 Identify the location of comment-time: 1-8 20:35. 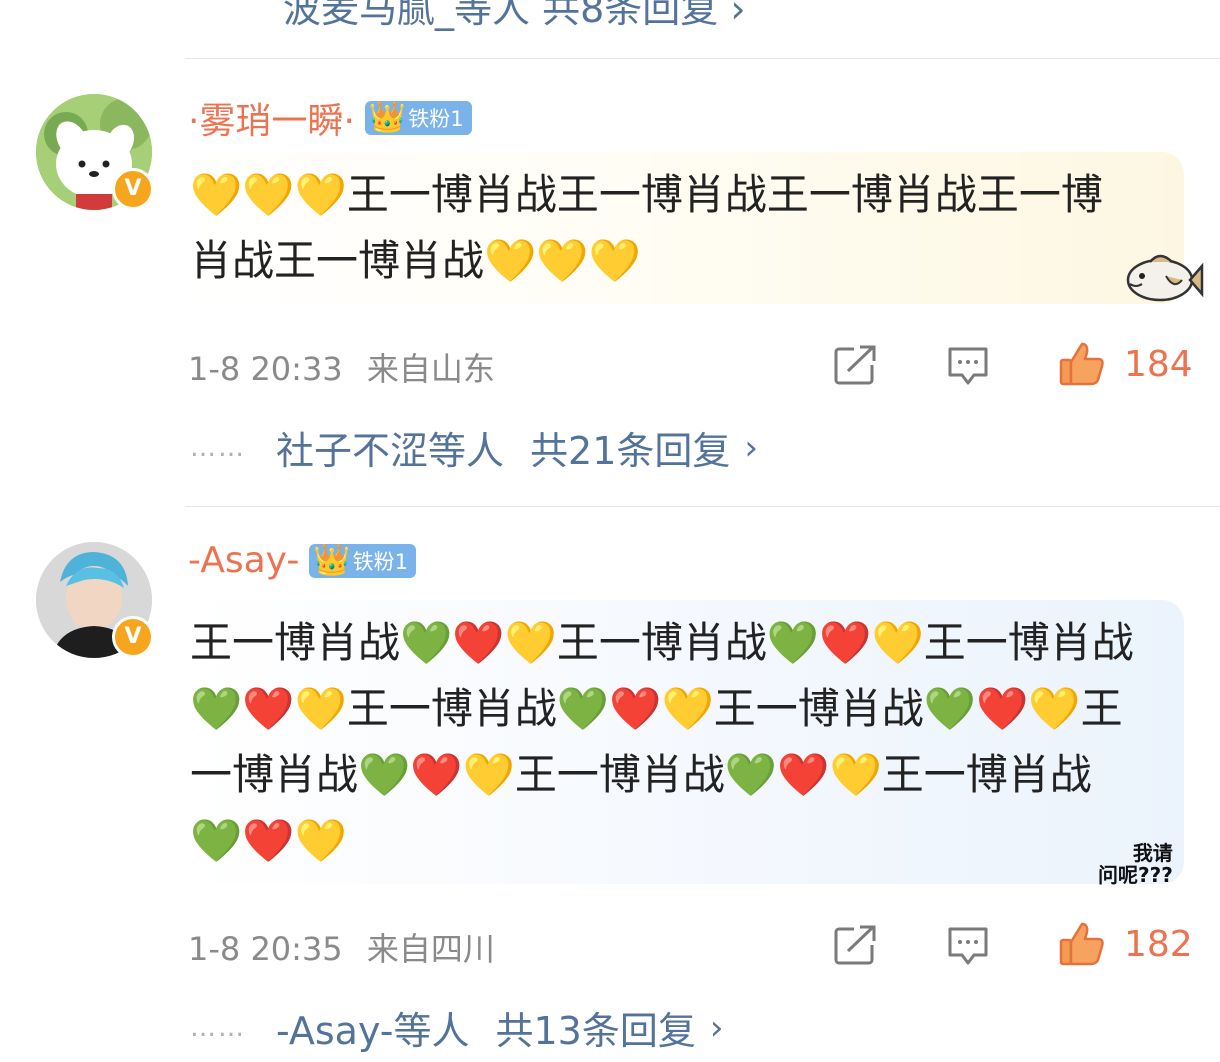
(265, 949).